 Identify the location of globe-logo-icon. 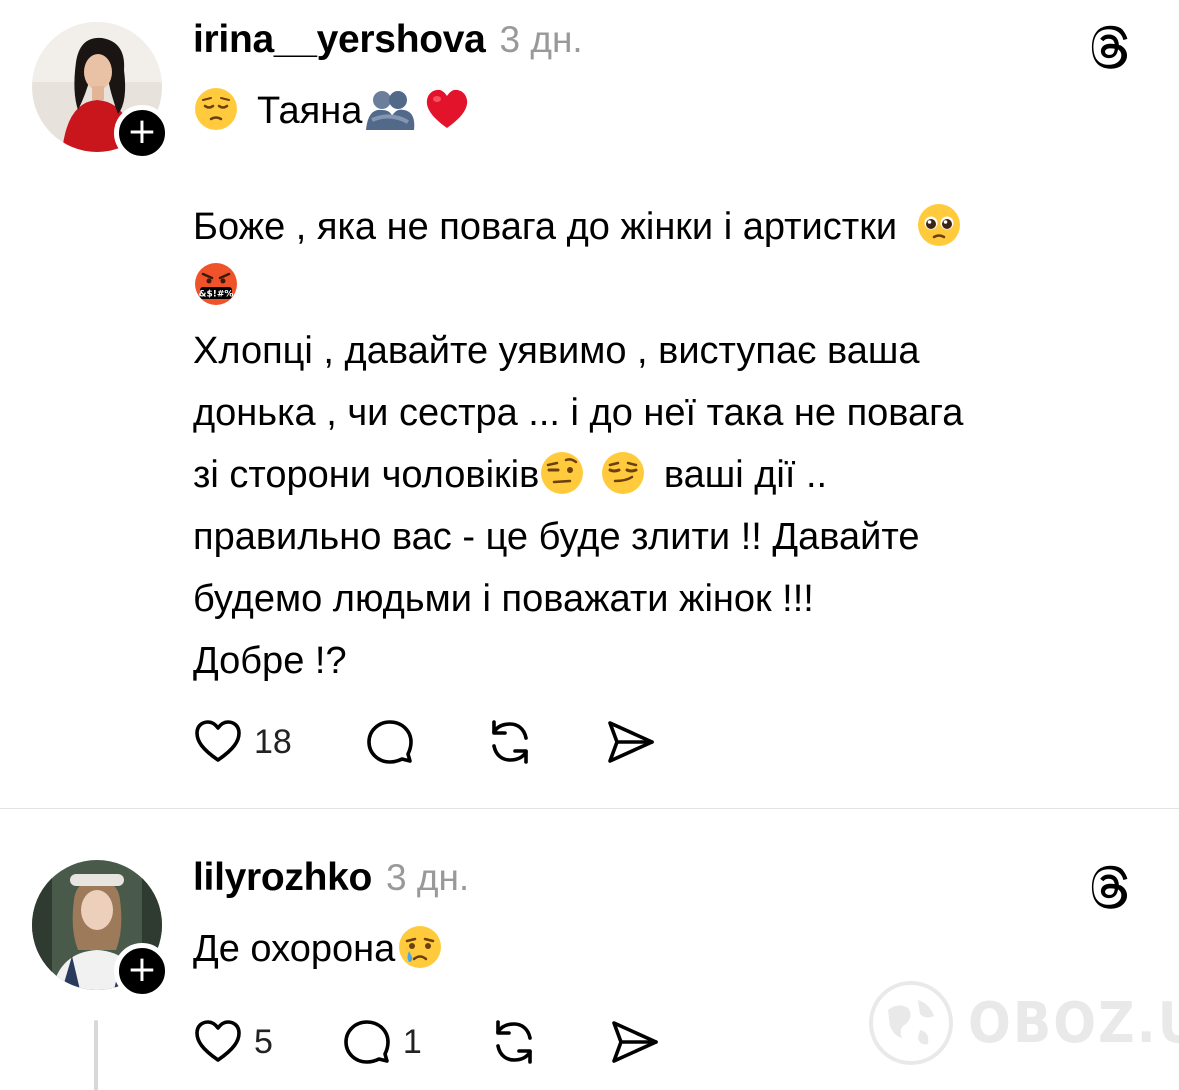
(911, 1023).